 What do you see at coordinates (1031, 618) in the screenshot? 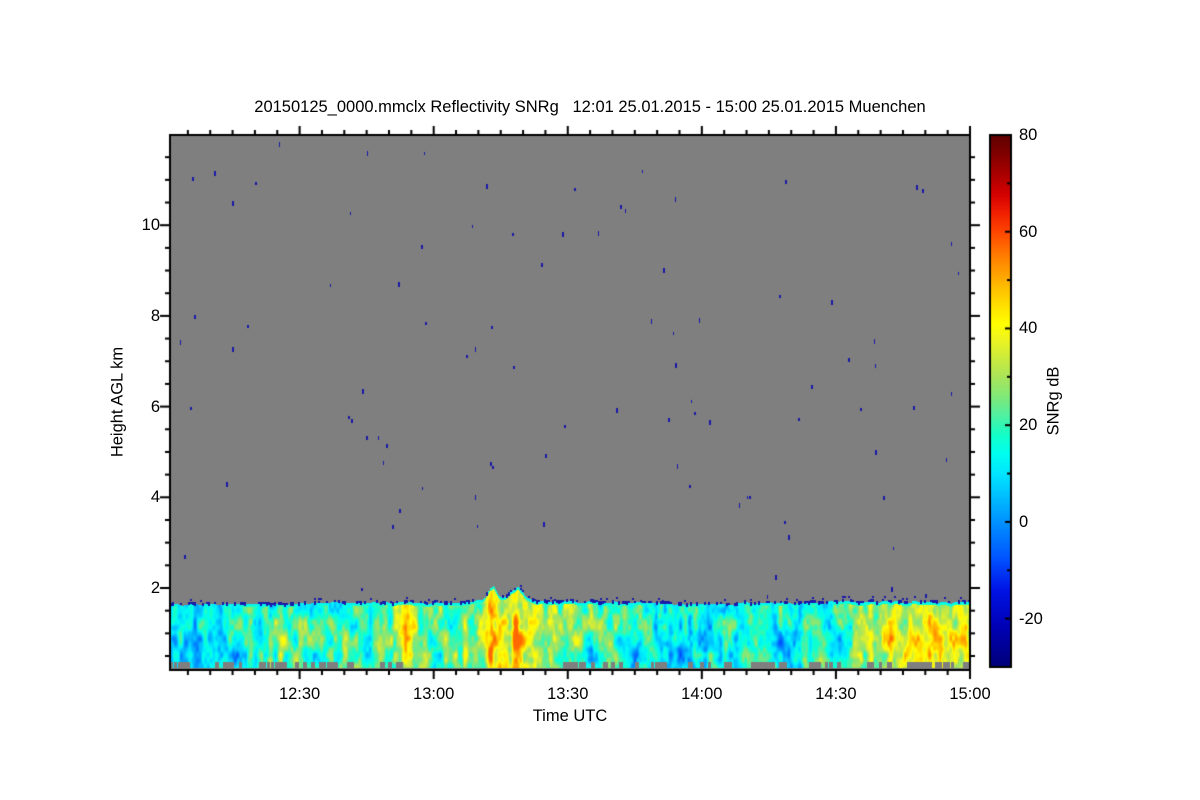
I see `colorbar-tick-label: -20` at bounding box center [1031, 618].